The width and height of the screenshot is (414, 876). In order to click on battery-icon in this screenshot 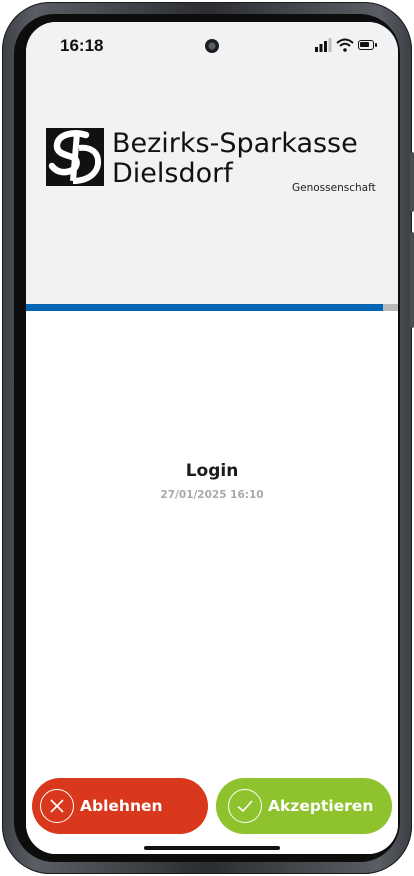, I will do `click(367, 45)`.